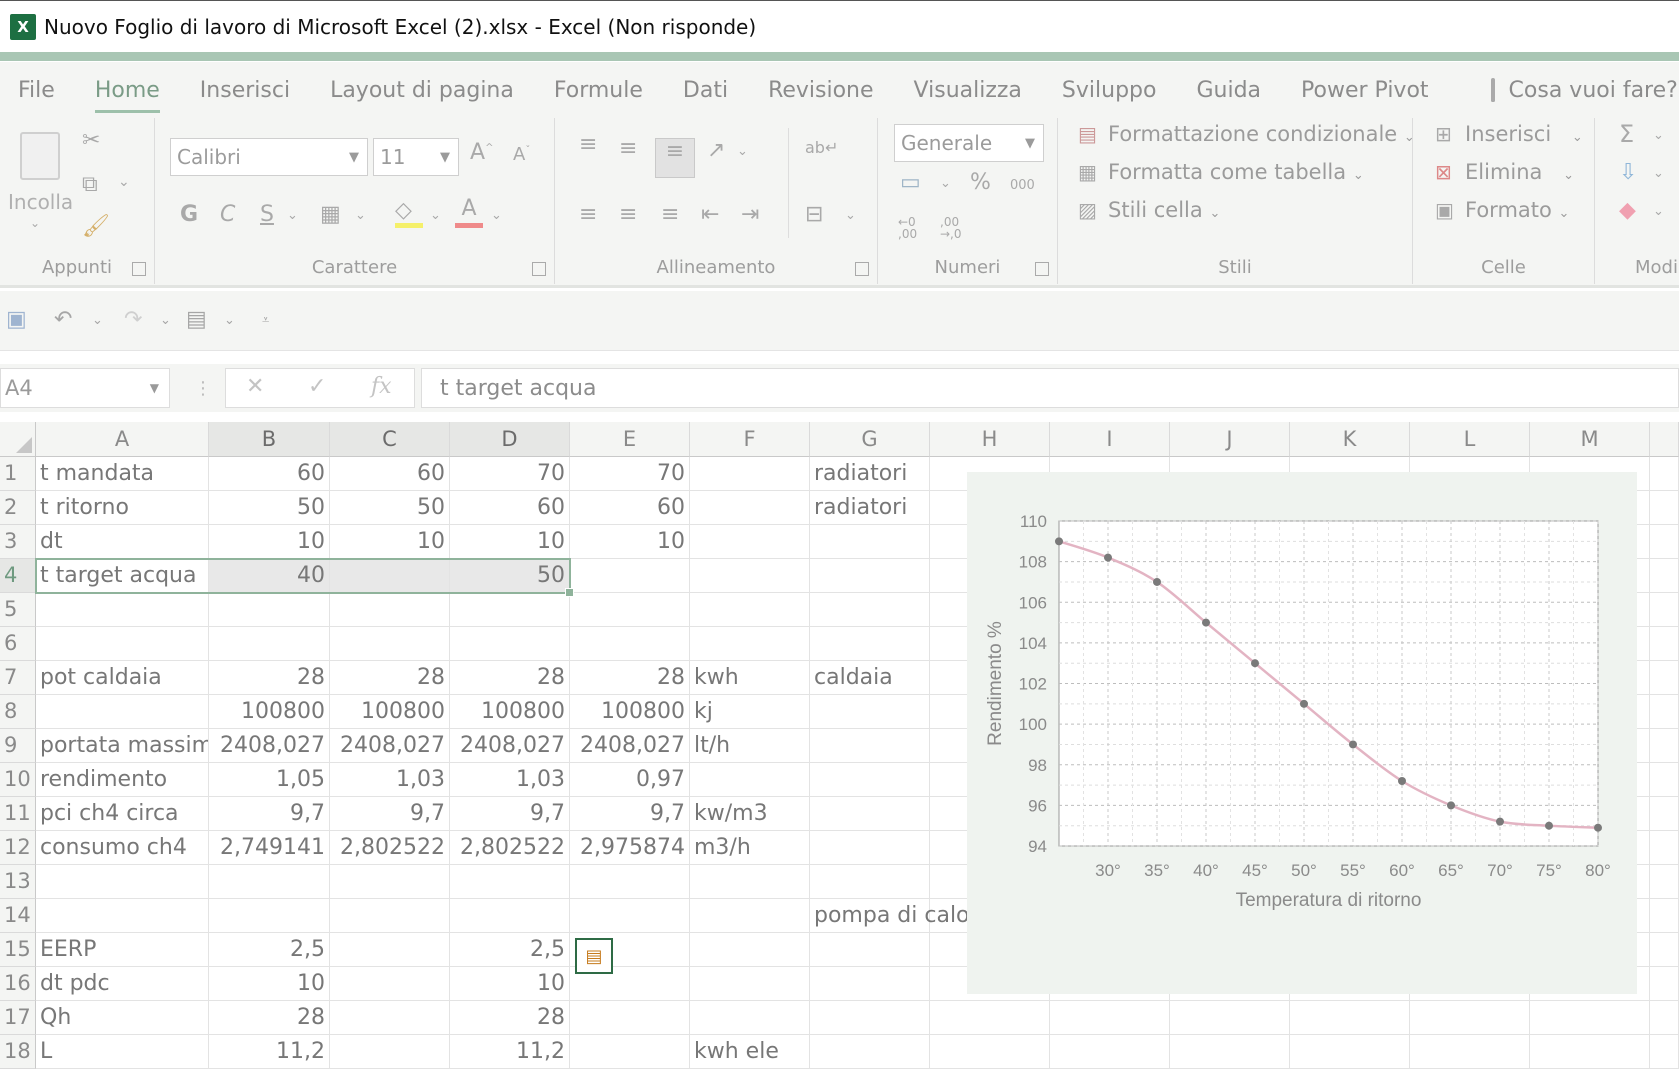 The image size is (1679, 1081). Describe the element at coordinates (1470, 1018) in the screenshot. I see `cell-l17` at that location.